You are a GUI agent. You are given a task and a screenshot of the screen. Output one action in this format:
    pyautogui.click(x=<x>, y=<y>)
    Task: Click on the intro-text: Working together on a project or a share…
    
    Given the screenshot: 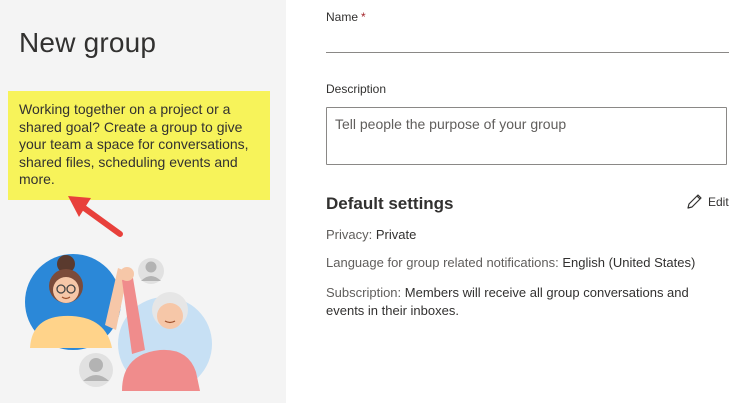 What is the action you would take?
    pyautogui.click(x=134, y=144)
    